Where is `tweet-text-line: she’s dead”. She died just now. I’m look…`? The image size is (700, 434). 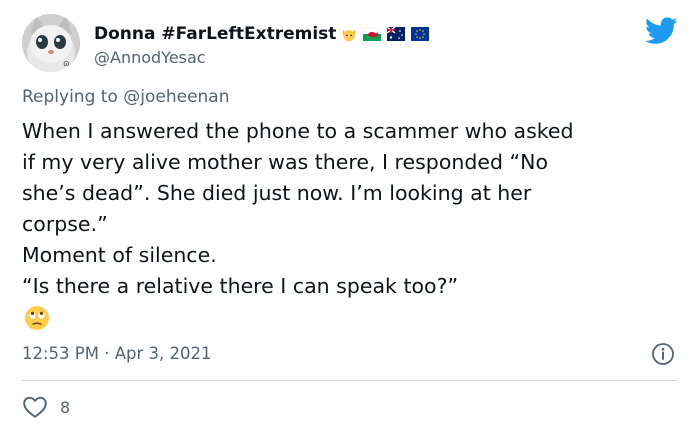 tweet-text-line: she’s dead”. She died just now. I’m look… is located at coordinates (277, 193).